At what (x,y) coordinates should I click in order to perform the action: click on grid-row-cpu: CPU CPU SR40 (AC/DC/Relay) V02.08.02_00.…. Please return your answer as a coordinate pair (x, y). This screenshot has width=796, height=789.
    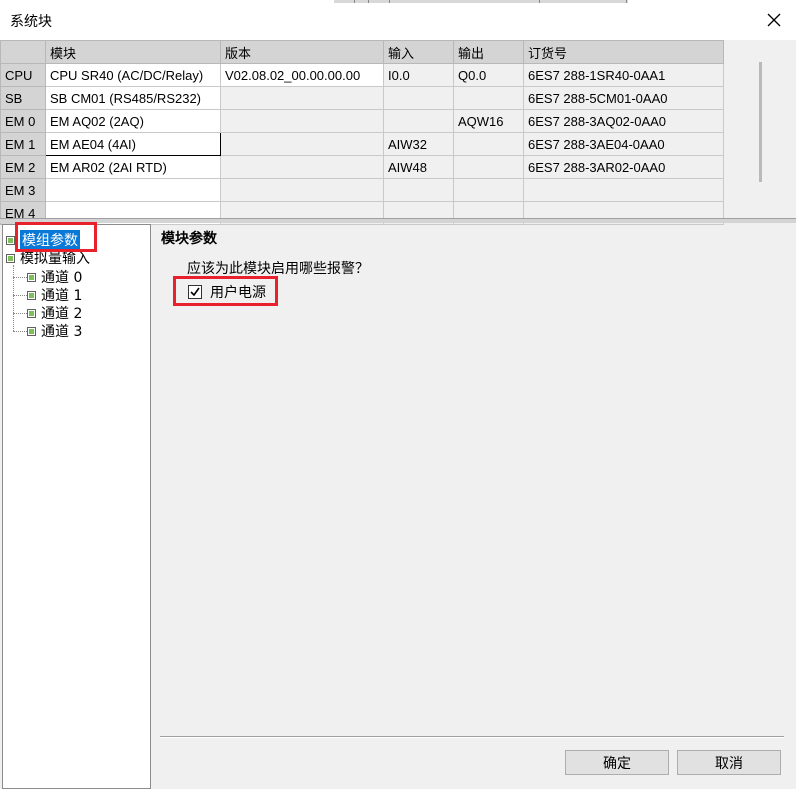
    Looking at the image, I should click on (362, 75).